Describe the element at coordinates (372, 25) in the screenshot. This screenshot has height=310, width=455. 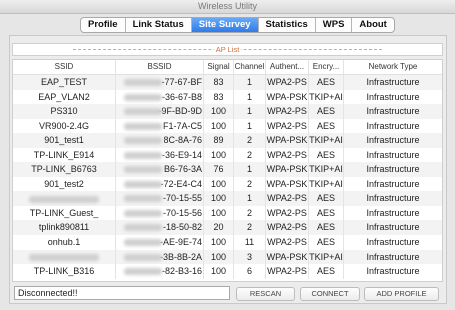
I see `tab-about: About` at that location.